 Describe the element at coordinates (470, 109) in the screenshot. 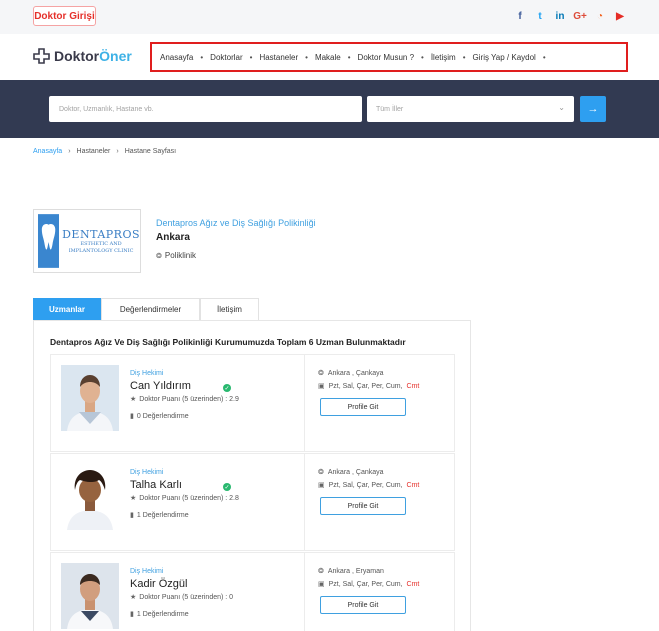

I see `city-select: Tüm İller ⌄` at that location.